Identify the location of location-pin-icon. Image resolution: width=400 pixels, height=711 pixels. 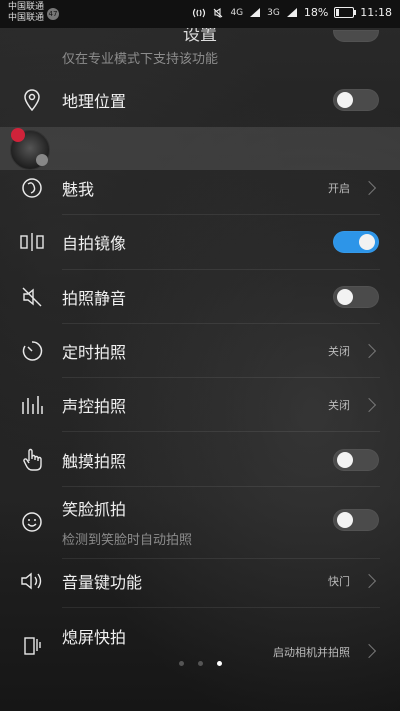
(32, 100).